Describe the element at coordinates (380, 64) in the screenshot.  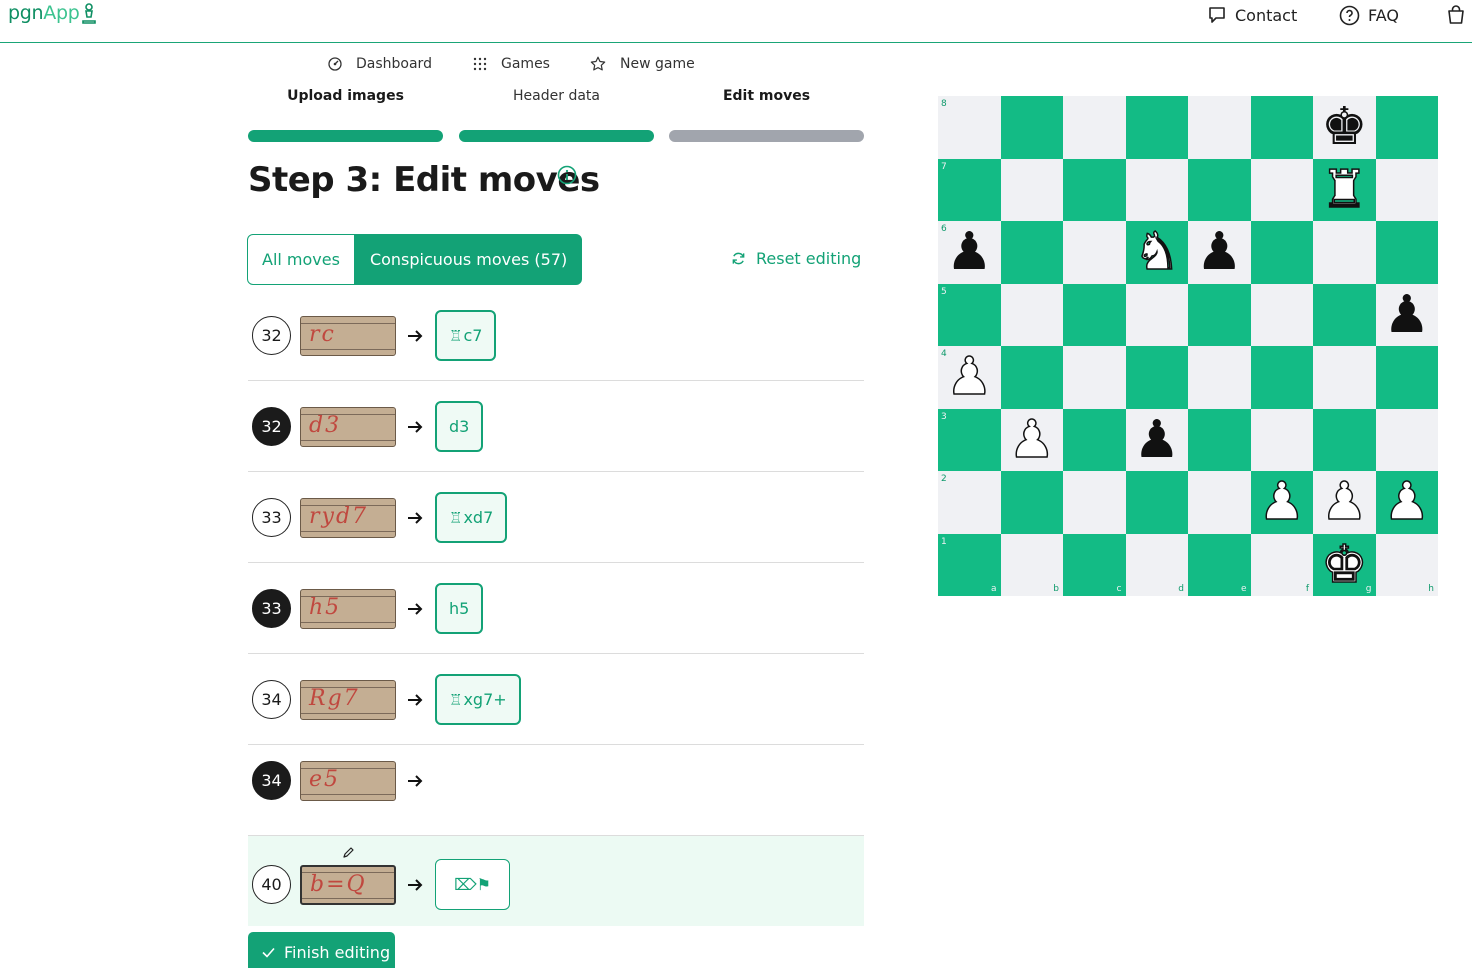
I see `nav-dashboard: Dashboard` at that location.